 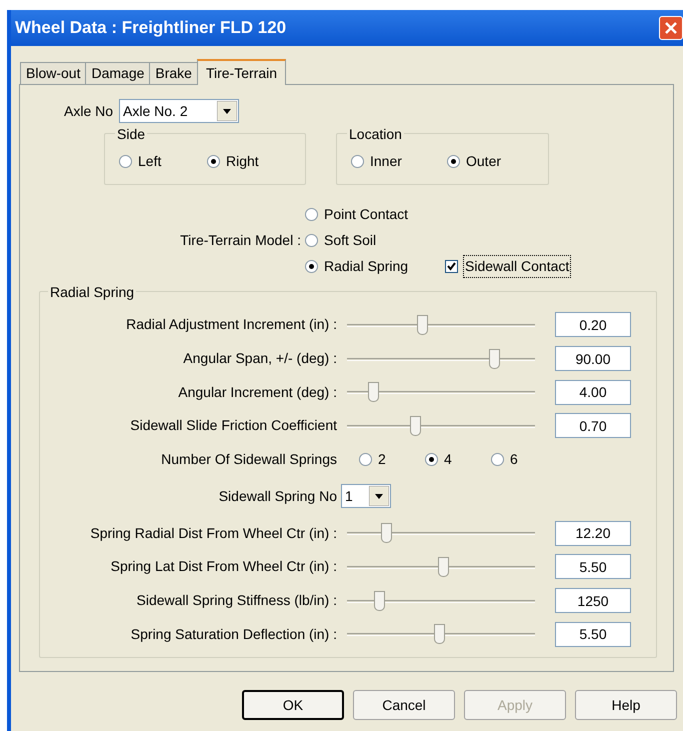 I want to click on field-label: Sidewall Spring Stiffness (lb/in) :, so click(x=236, y=600).